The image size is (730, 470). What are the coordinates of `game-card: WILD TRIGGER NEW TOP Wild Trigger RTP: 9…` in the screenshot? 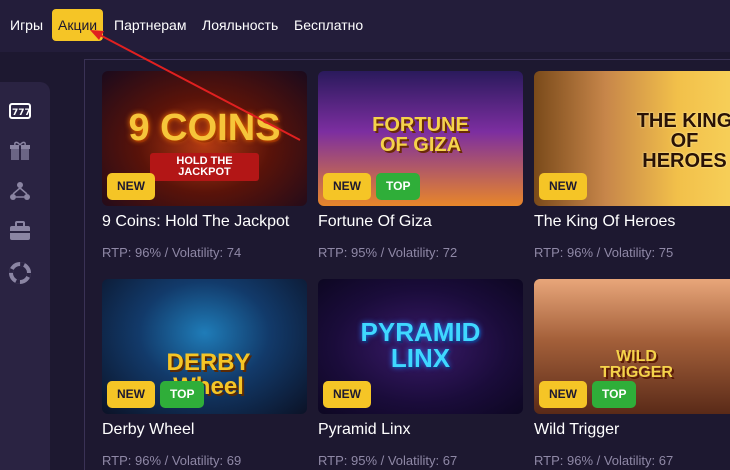 It's located at (632, 373).